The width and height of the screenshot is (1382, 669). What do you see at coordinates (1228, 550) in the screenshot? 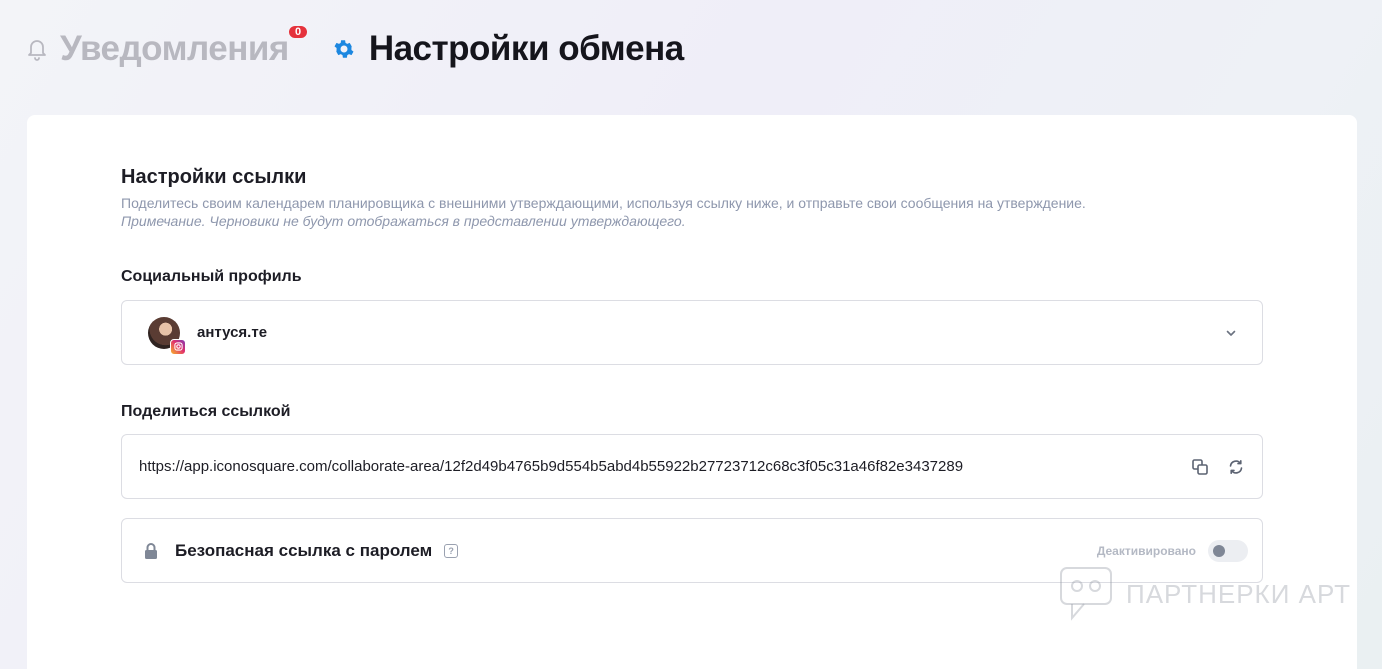
I see `password-toggle` at bounding box center [1228, 550].